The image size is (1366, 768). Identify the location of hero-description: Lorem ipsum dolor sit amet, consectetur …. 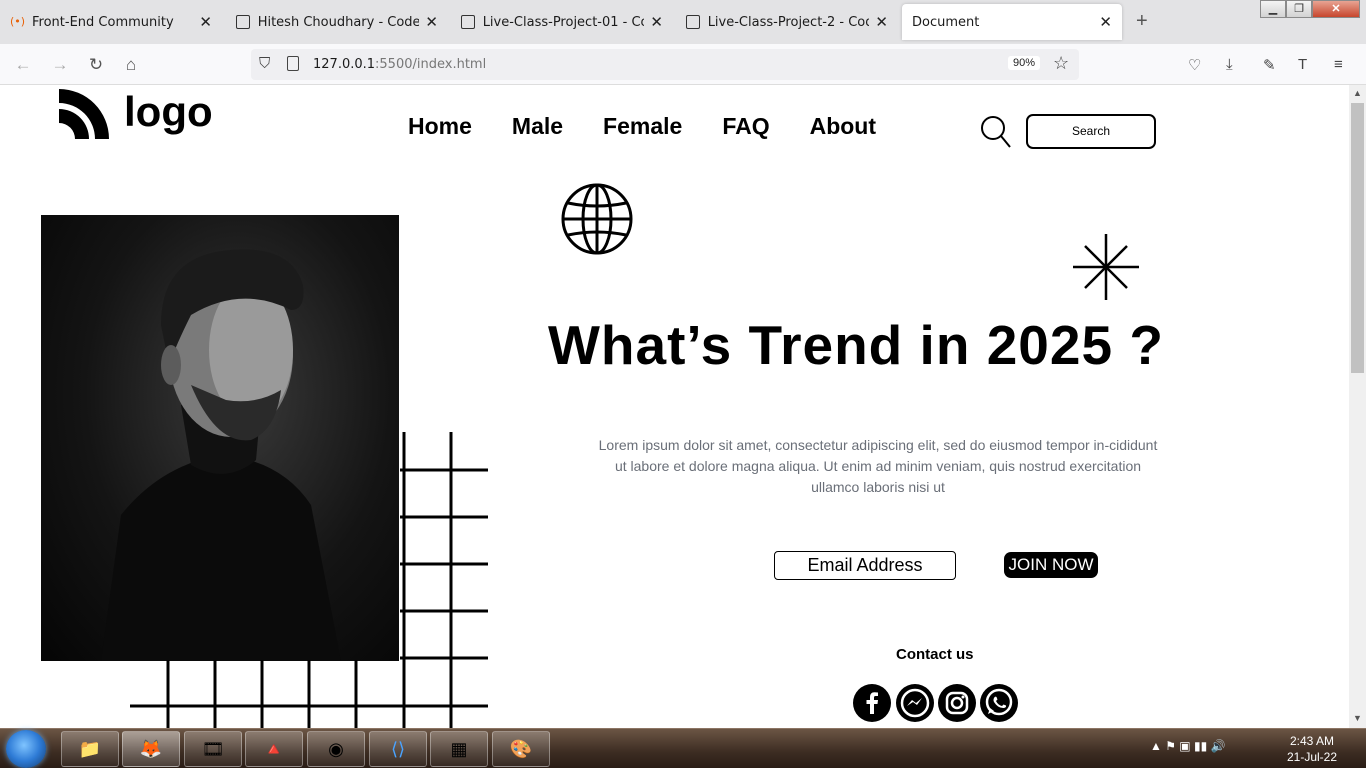
(878, 466).